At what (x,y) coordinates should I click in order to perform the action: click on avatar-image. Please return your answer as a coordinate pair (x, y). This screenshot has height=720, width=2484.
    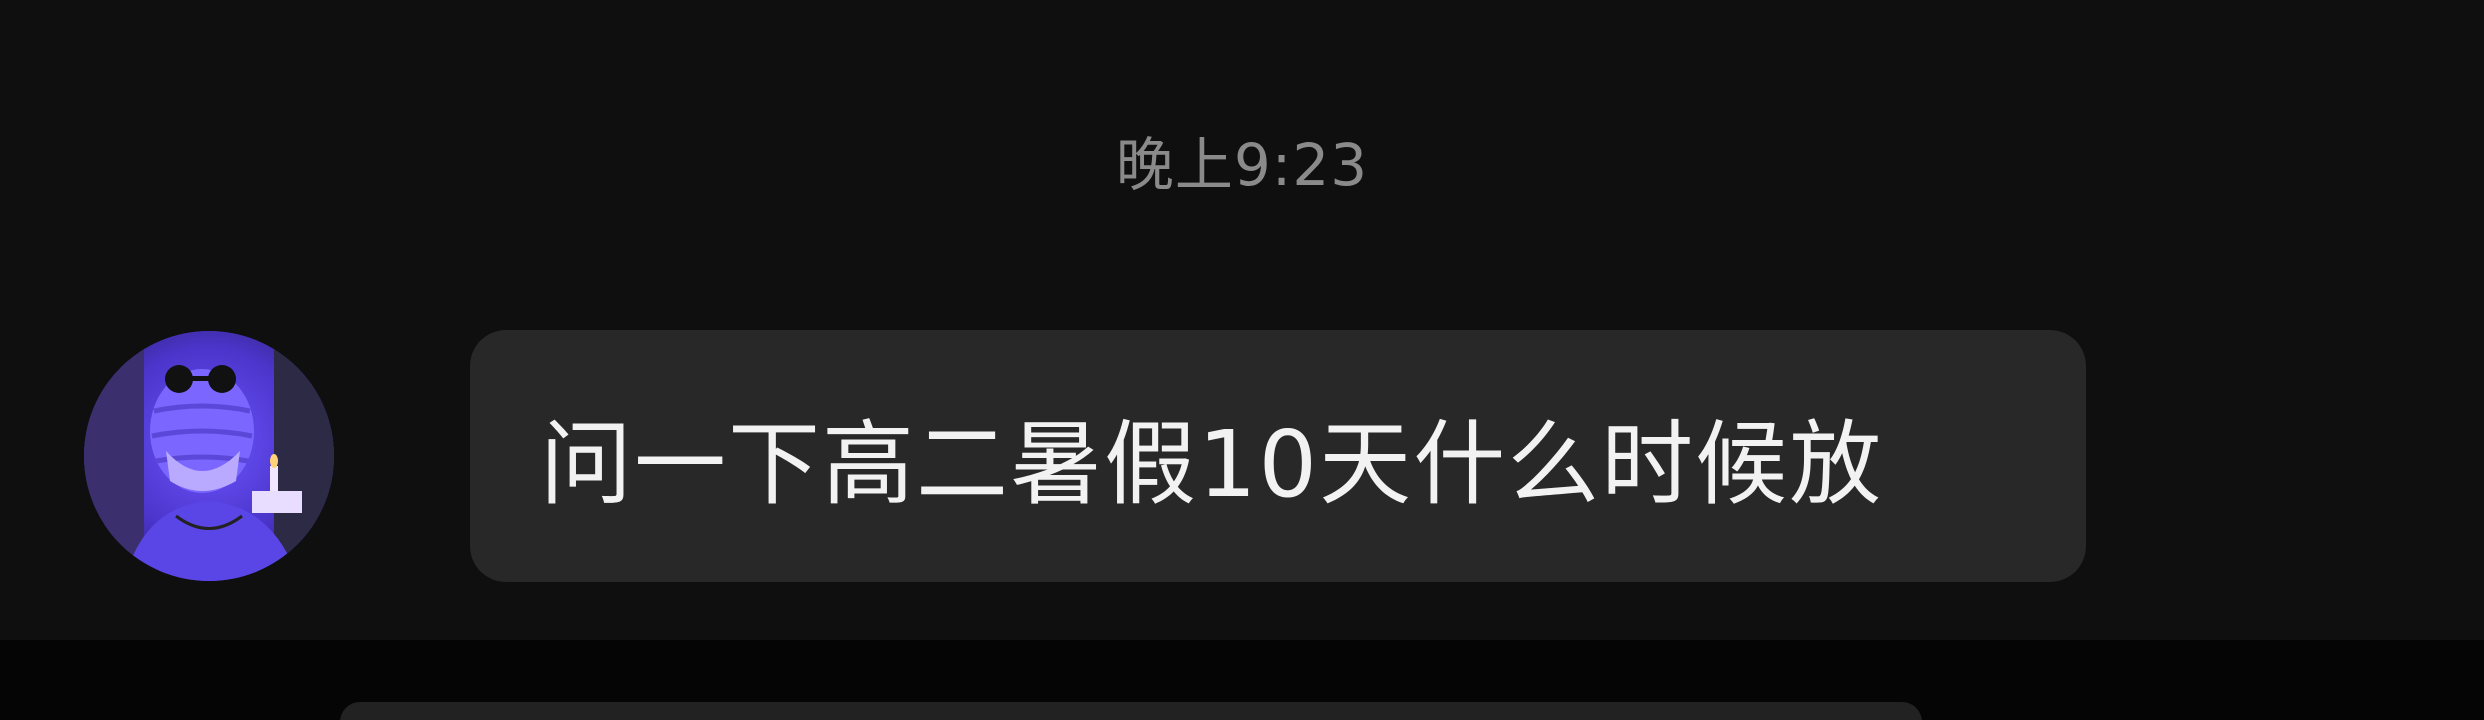
    Looking at the image, I should click on (209, 456).